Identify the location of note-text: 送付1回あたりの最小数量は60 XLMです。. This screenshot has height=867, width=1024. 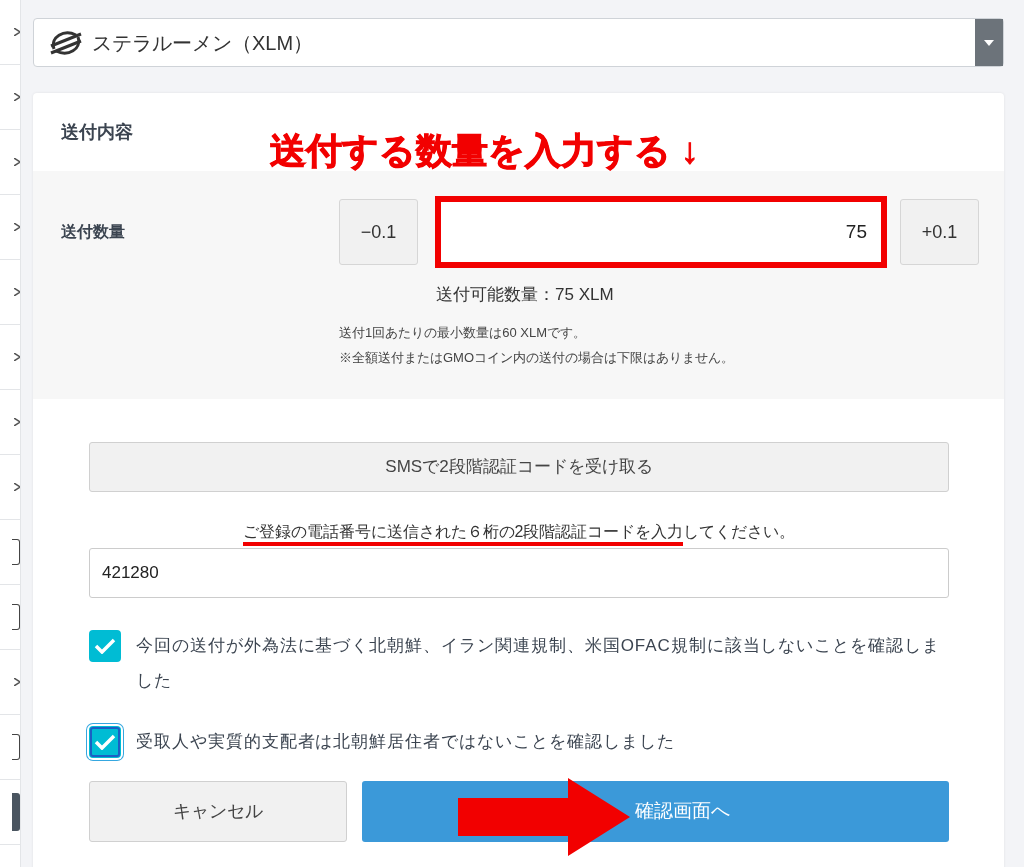
(463, 332).